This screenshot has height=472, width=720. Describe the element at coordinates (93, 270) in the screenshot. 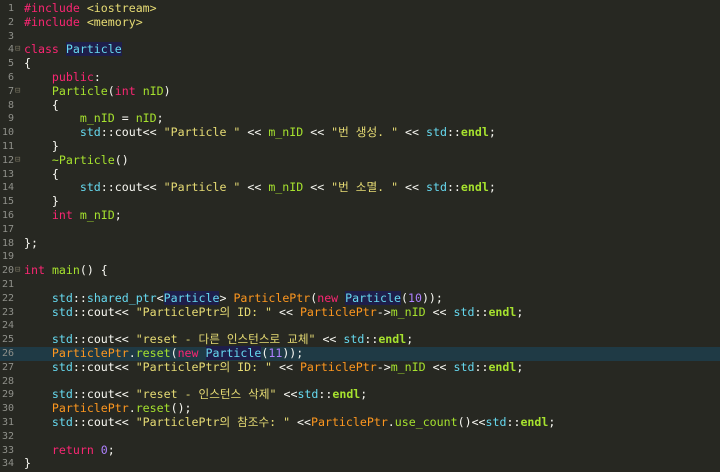

I see `code-token: () {` at that location.